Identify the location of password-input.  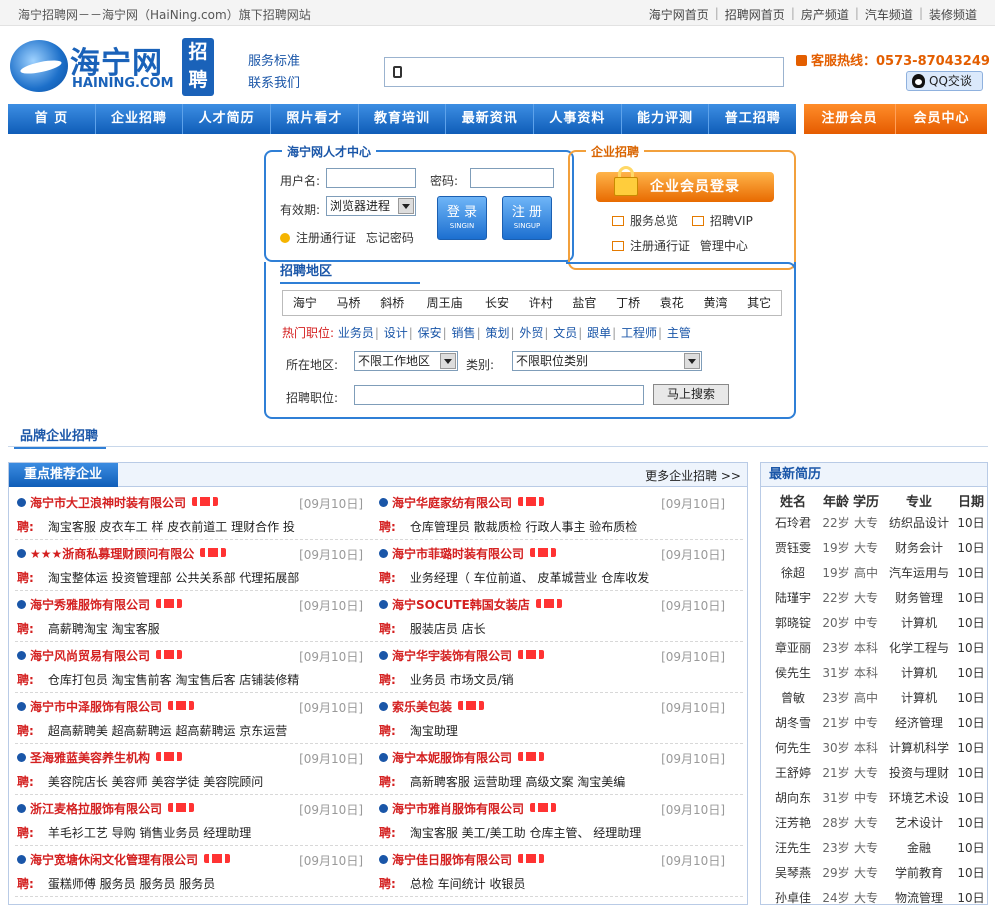
(512, 178).